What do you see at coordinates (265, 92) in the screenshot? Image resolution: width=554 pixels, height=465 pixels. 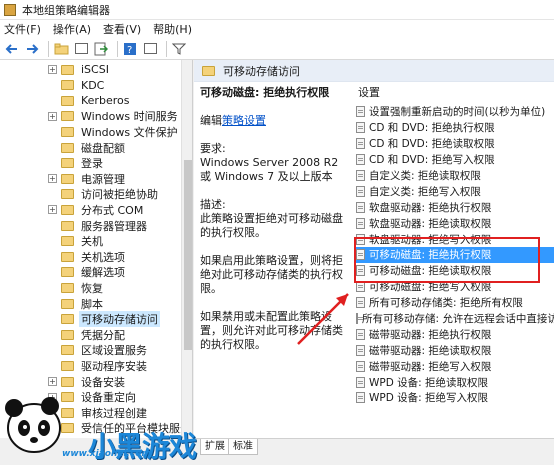 I see `policy-title: 可移动磁盘: 拒绝执行权限` at bounding box center [265, 92].